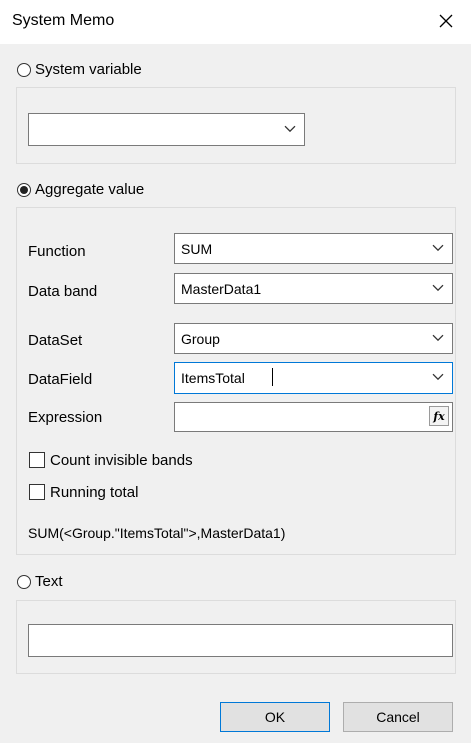  What do you see at coordinates (313, 338) in the screenshot?
I see `dataset-combo: Group` at bounding box center [313, 338].